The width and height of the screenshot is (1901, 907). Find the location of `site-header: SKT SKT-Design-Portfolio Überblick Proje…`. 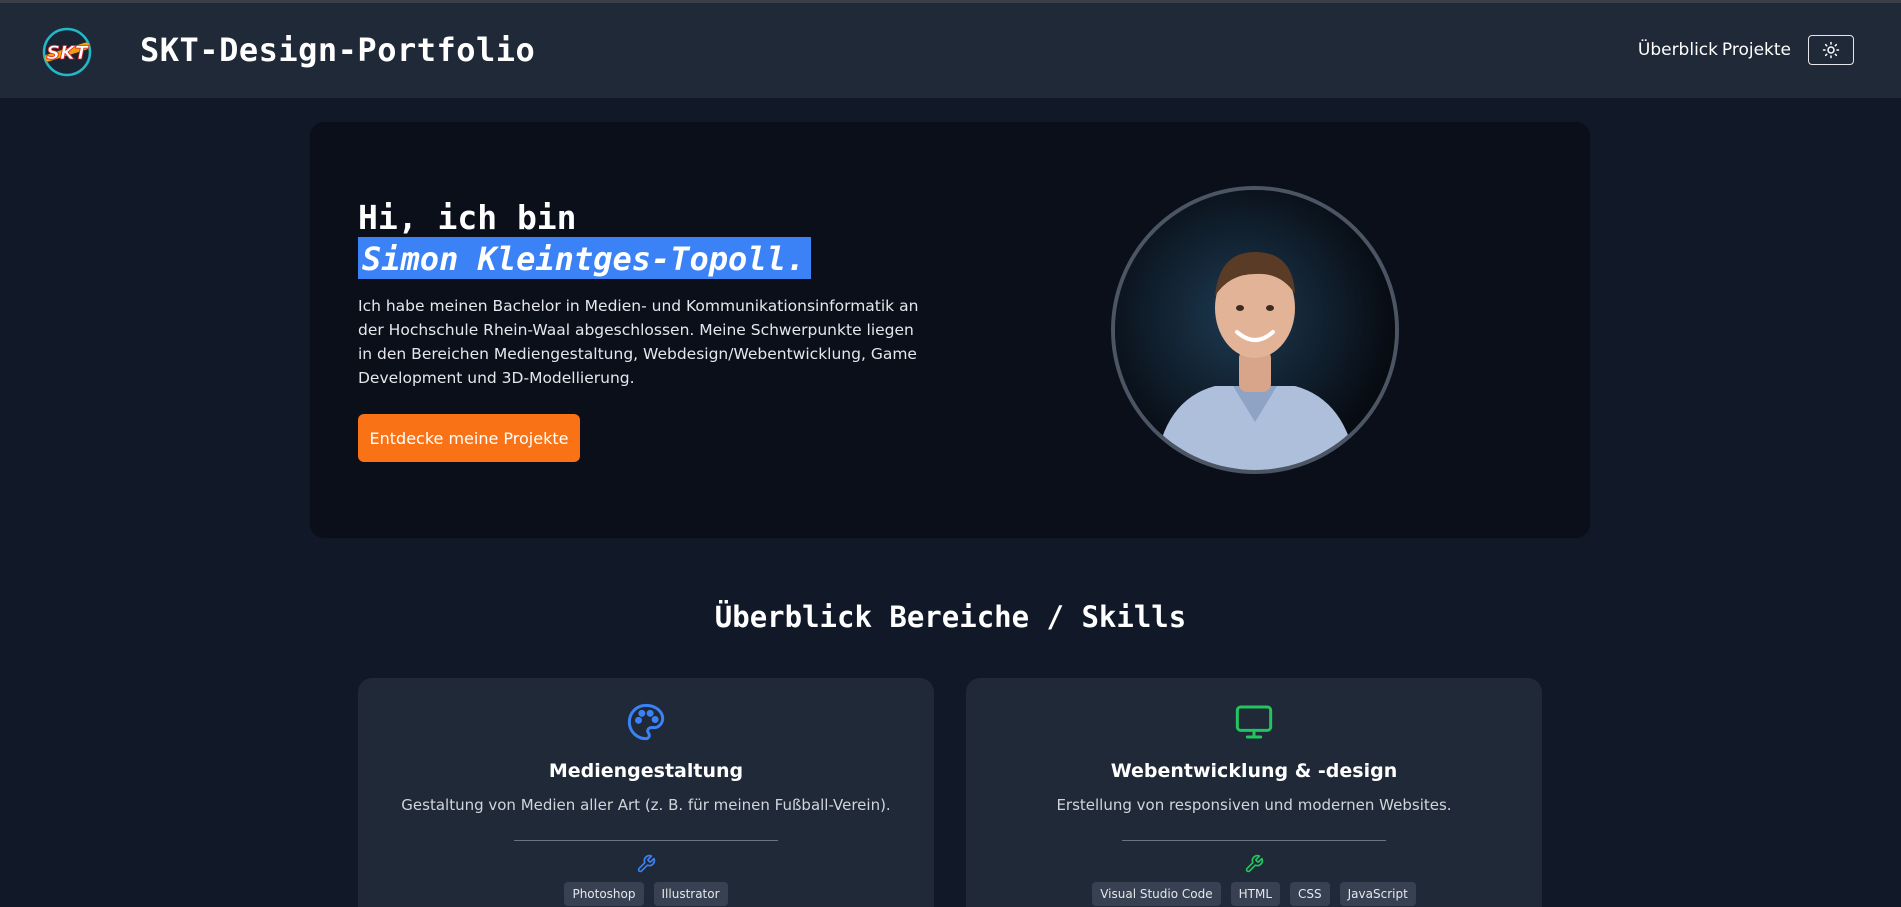

site-header: SKT SKT-Design-Portfolio Überblick Proje… is located at coordinates (950, 50).